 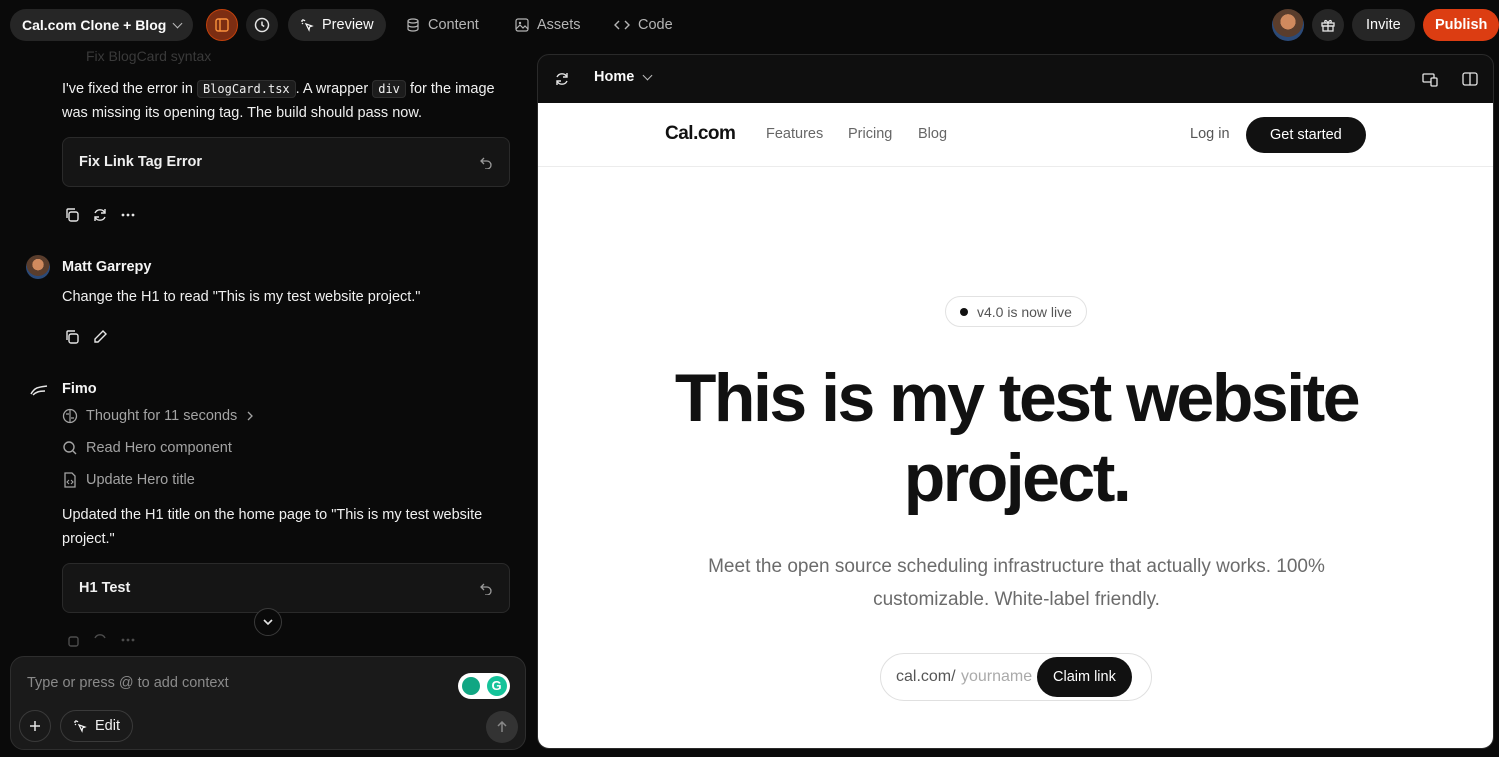 I want to click on nav-link-pricing: Pricing, so click(x=870, y=134).